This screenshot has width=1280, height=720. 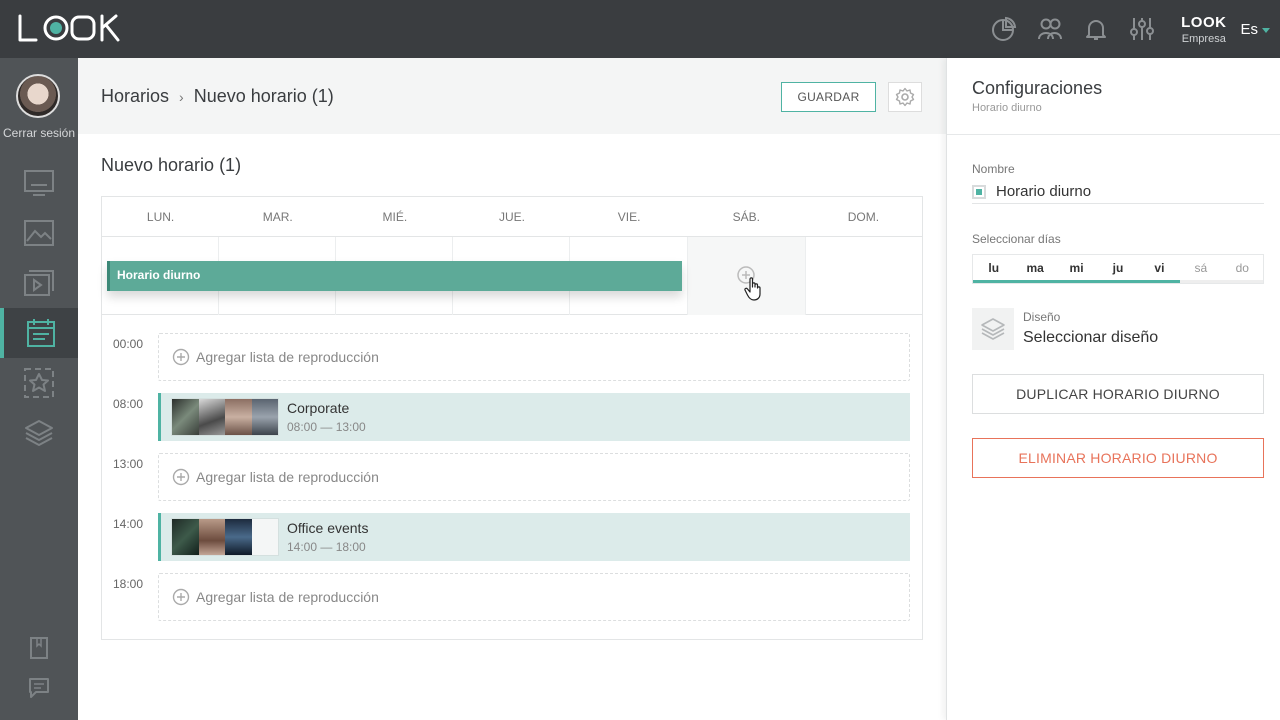 I want to click on design-value: Seleccionar diseño, so click(x=1091, y=337).